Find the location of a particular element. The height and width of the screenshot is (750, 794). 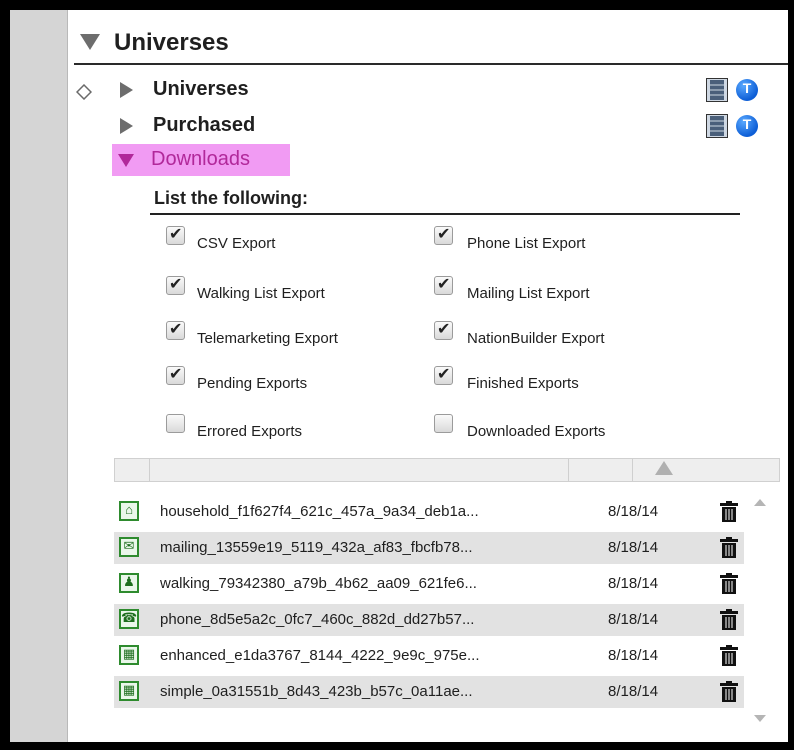

house-icon: ⌂ is located at coordinates (129, 511).